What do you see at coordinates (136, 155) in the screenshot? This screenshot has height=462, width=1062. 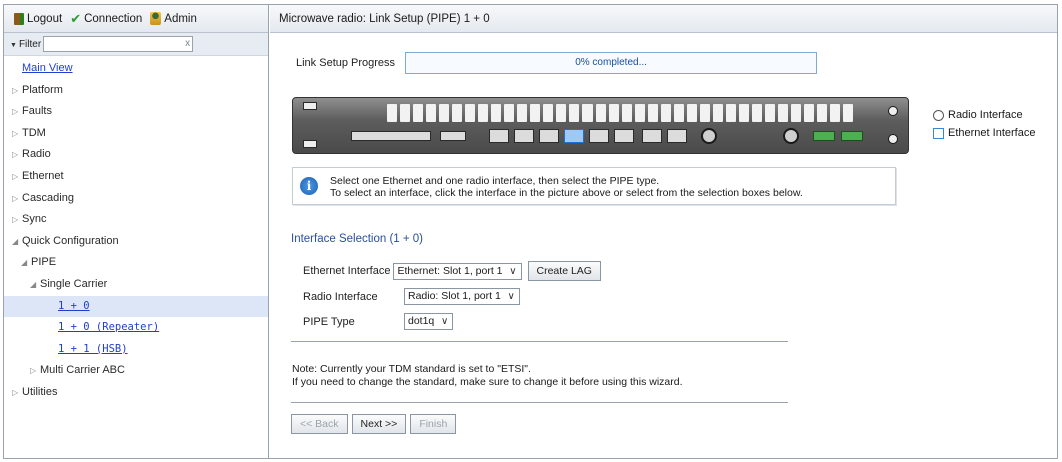 I see `tree-item: ▷ Radio` at bounding box center [136, 155].